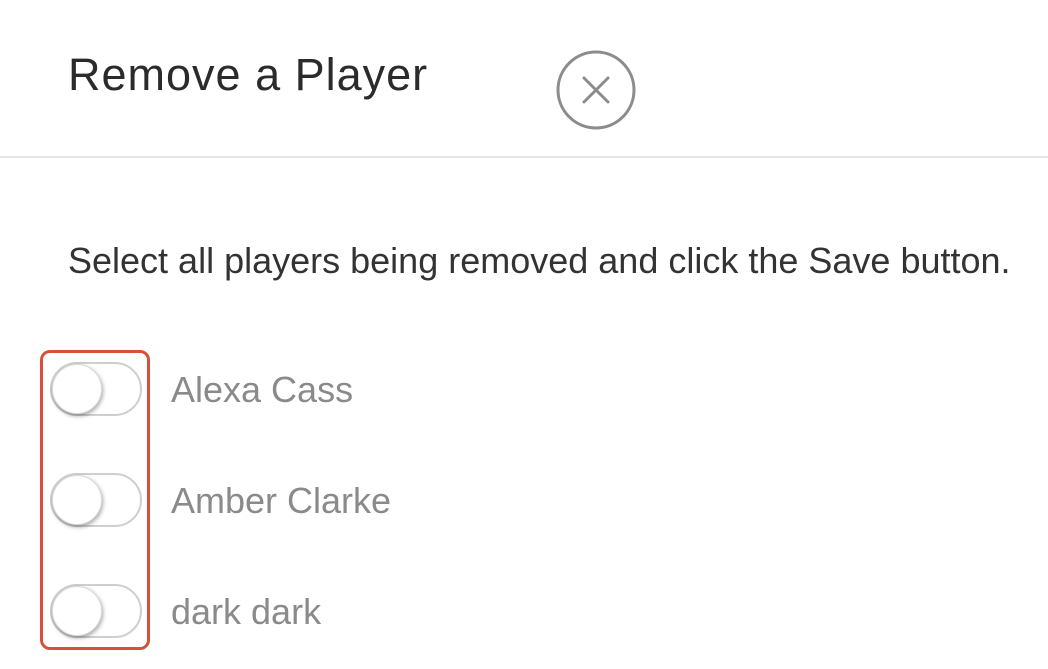  What do you see at coordinates (248, 74) in the screenshot?
I see `dialog-title: Remove a Player` at bounding box center [248, 74].